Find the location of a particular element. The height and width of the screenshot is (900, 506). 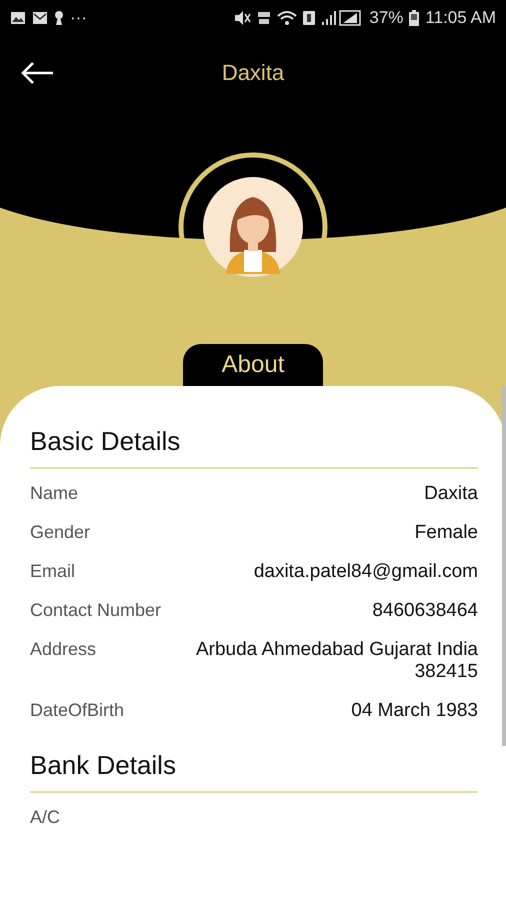

page-title: Daxita is located at coordinates (253, 73).